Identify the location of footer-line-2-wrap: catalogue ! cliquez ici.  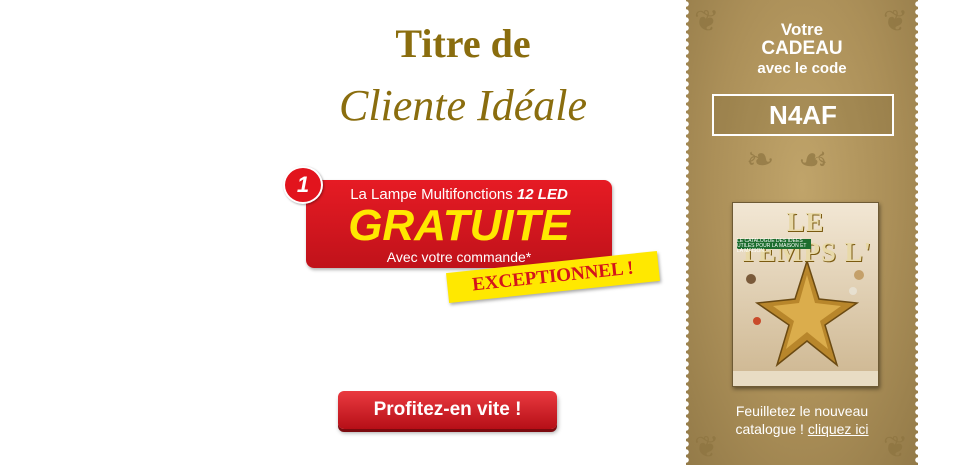
(802, 429).